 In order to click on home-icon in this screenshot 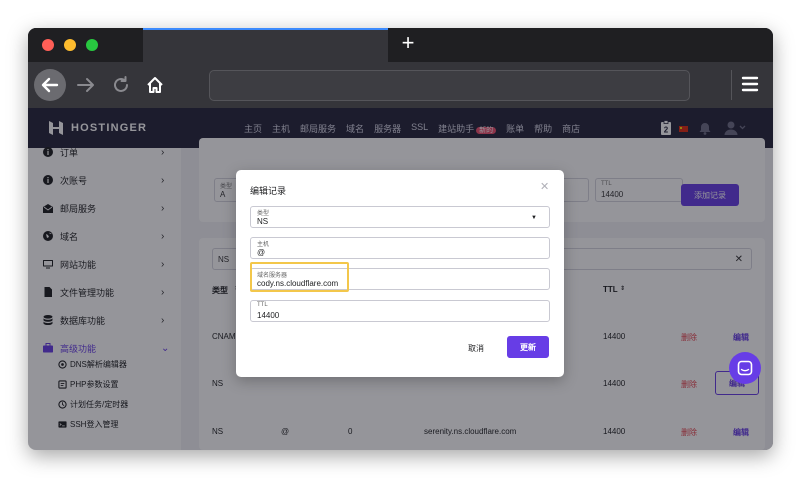, I will do `click(155, 85)`.